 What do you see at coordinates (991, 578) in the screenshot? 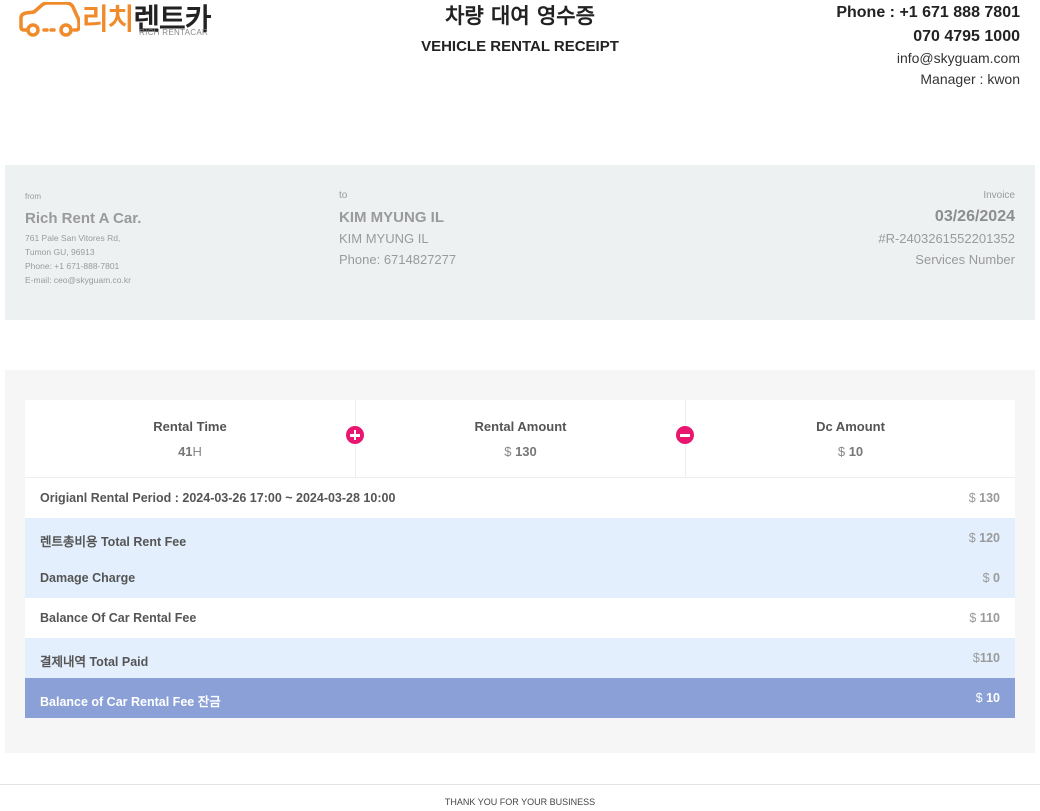
I see `row-value: $ 0` at bounding box center [991, 578].